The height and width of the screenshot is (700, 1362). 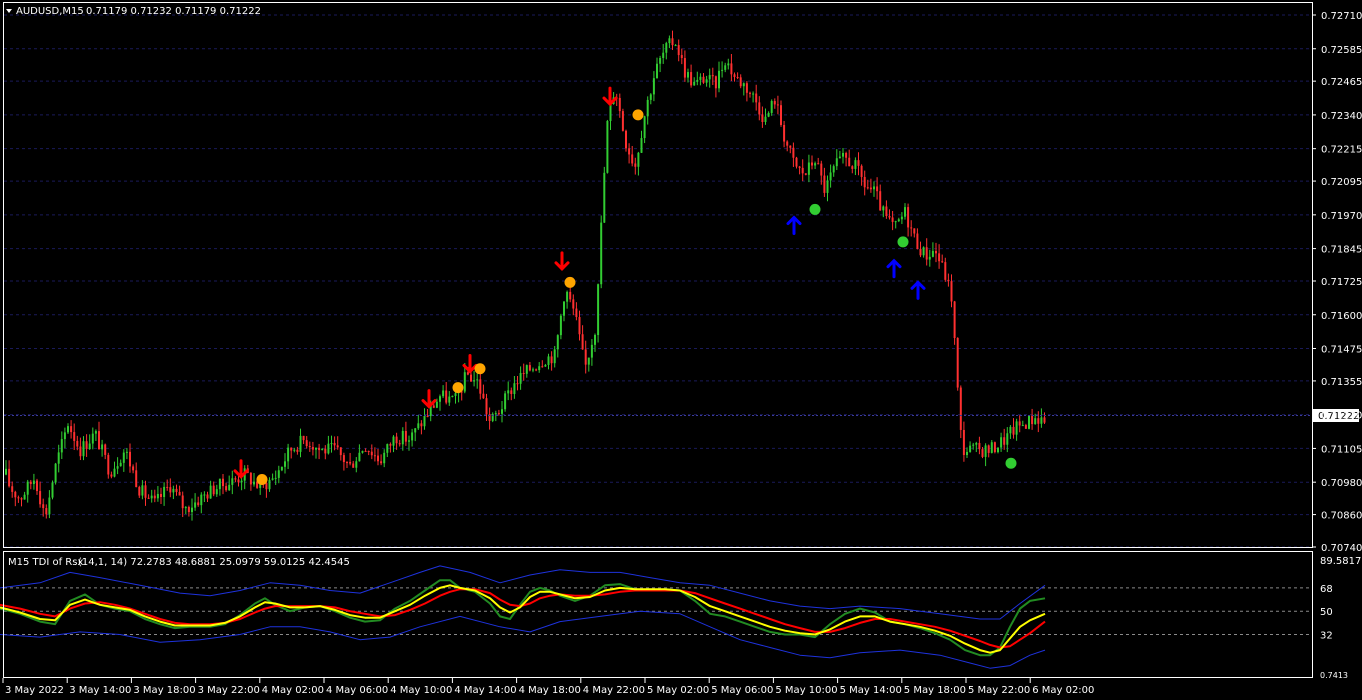 What do you see at coordinates (742, 690) in the screenshot?
I see `time-tick-label: 5 May 06:00` at bounding box center [742, 690].